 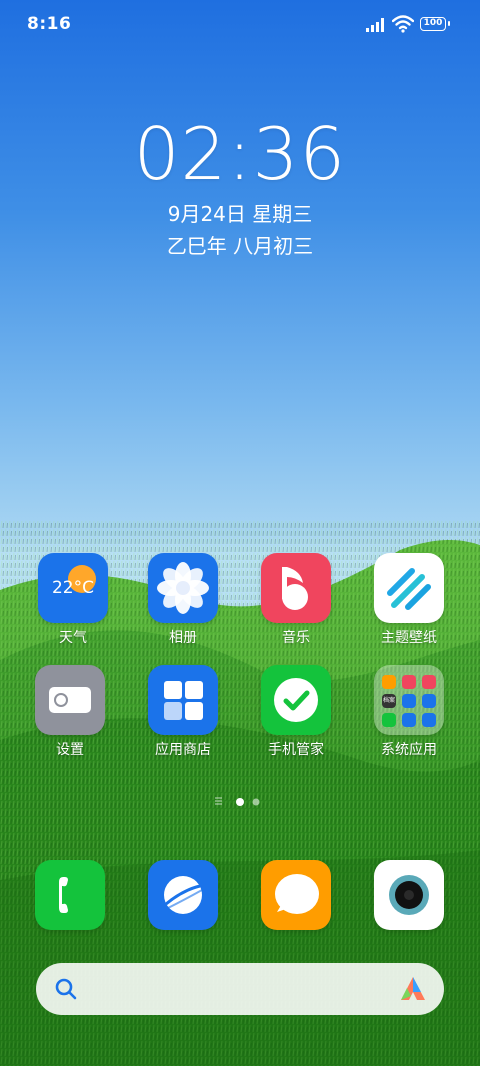 I want to click on app-label: 音乐, so click(x=296, y=638).